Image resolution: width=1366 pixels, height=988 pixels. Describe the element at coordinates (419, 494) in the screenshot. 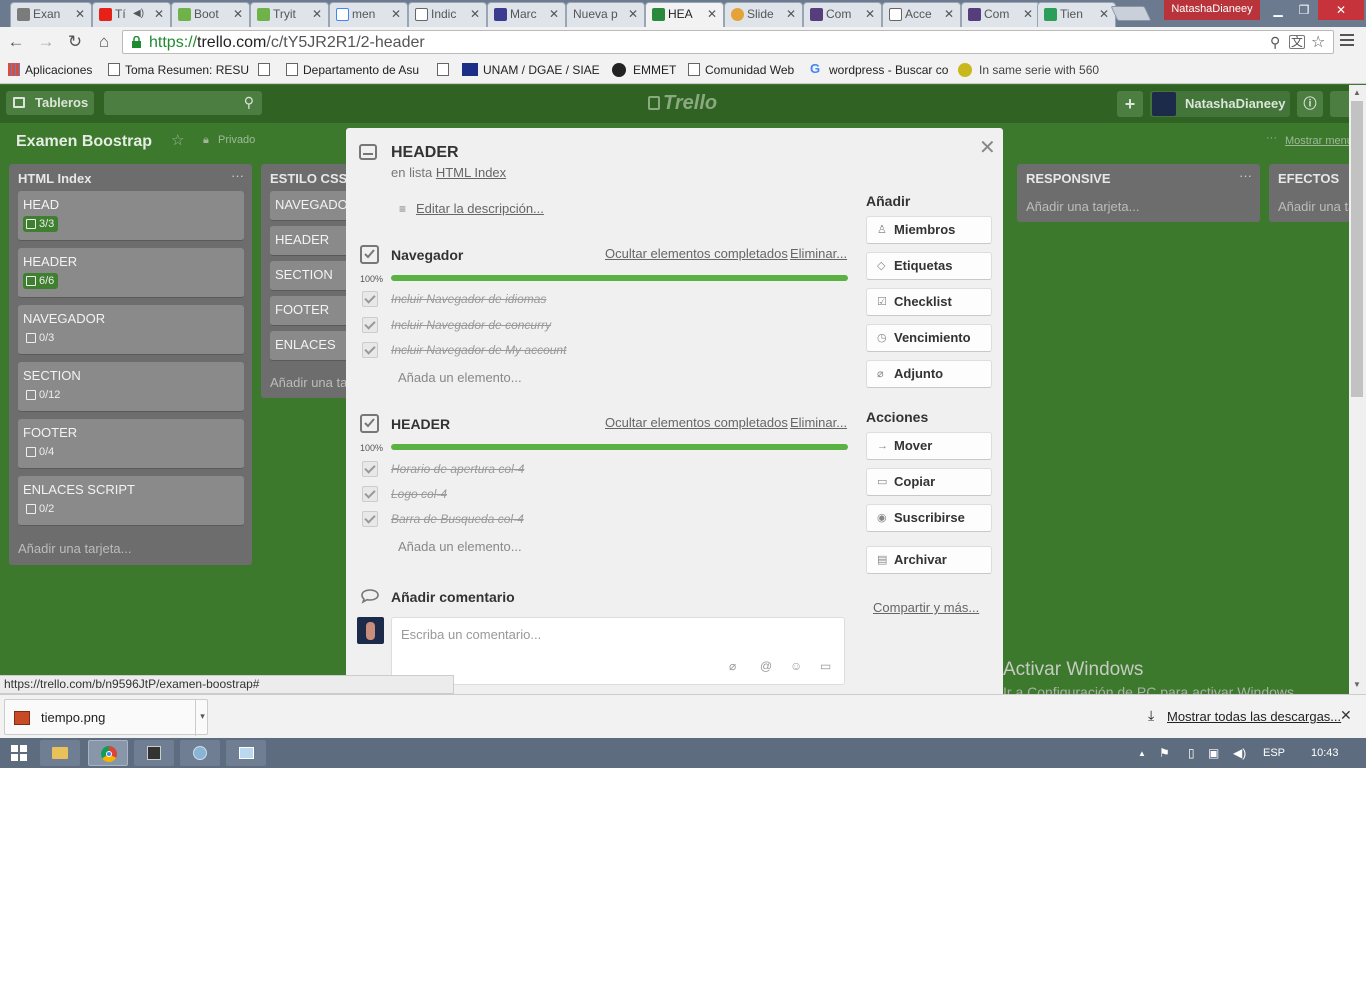

I see `checklist-item: Logo col-4` at that location.